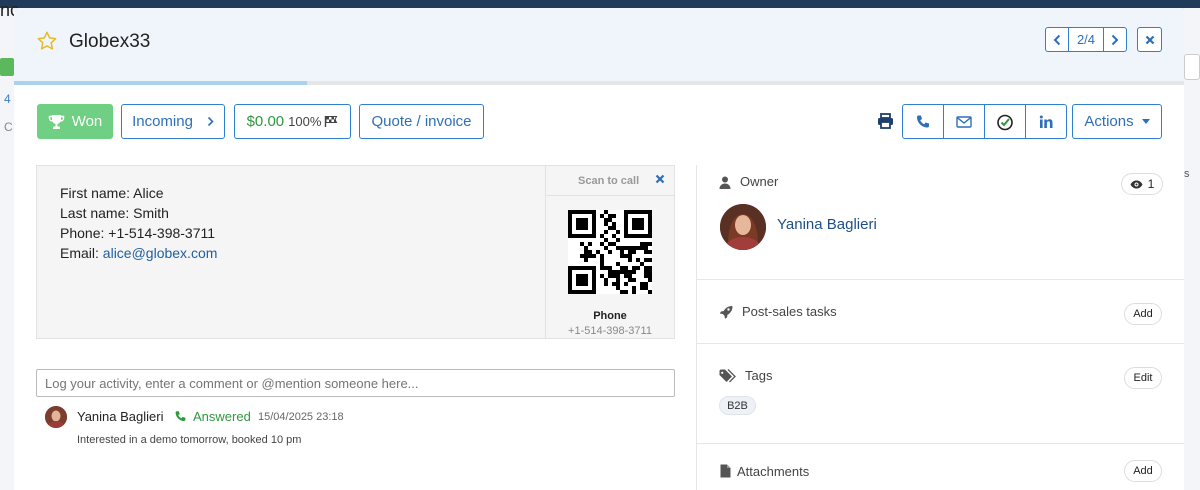 The image size is (1200, 490). I want to click on stage-button: Incoming, so click(173, 121).